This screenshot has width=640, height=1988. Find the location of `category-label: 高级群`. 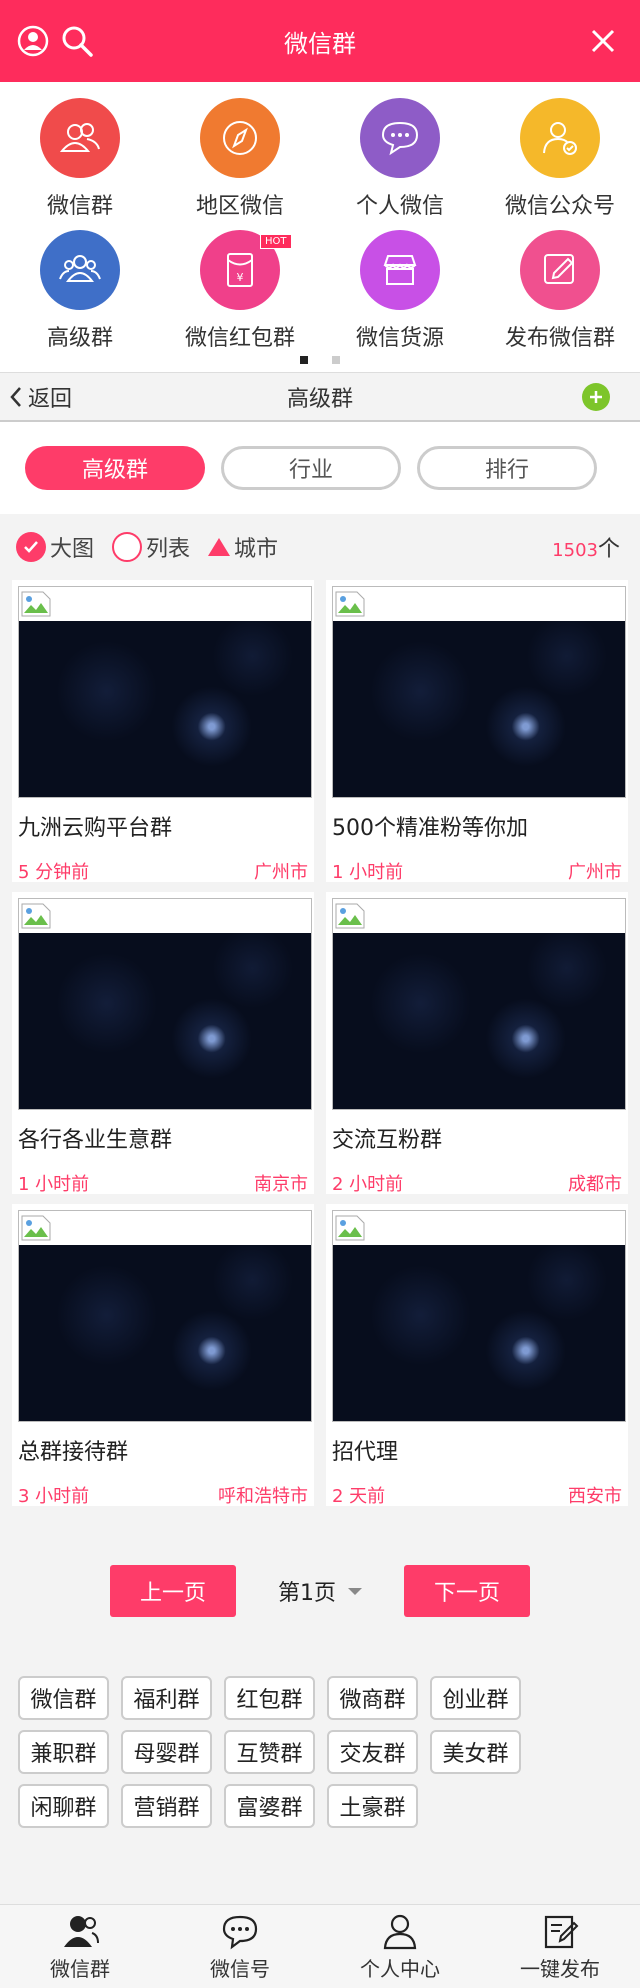

category-label: 高级群 is located at coordinates (79, 338).